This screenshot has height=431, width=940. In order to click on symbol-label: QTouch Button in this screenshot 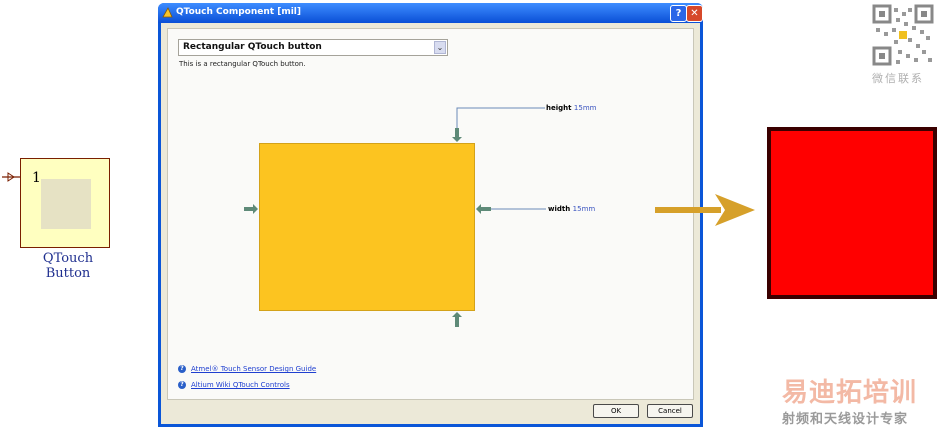, I will do `click(68, 266)`.